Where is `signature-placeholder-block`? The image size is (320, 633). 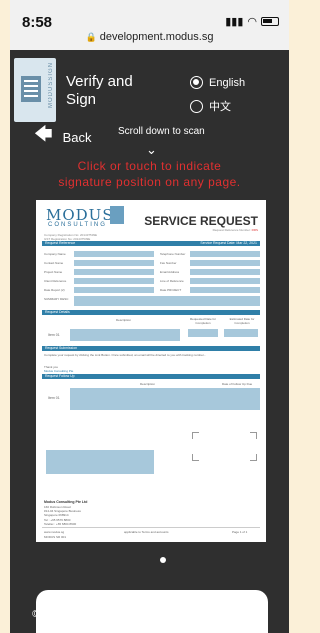 signature-placeholder-block is located at coordinates (100, 462).